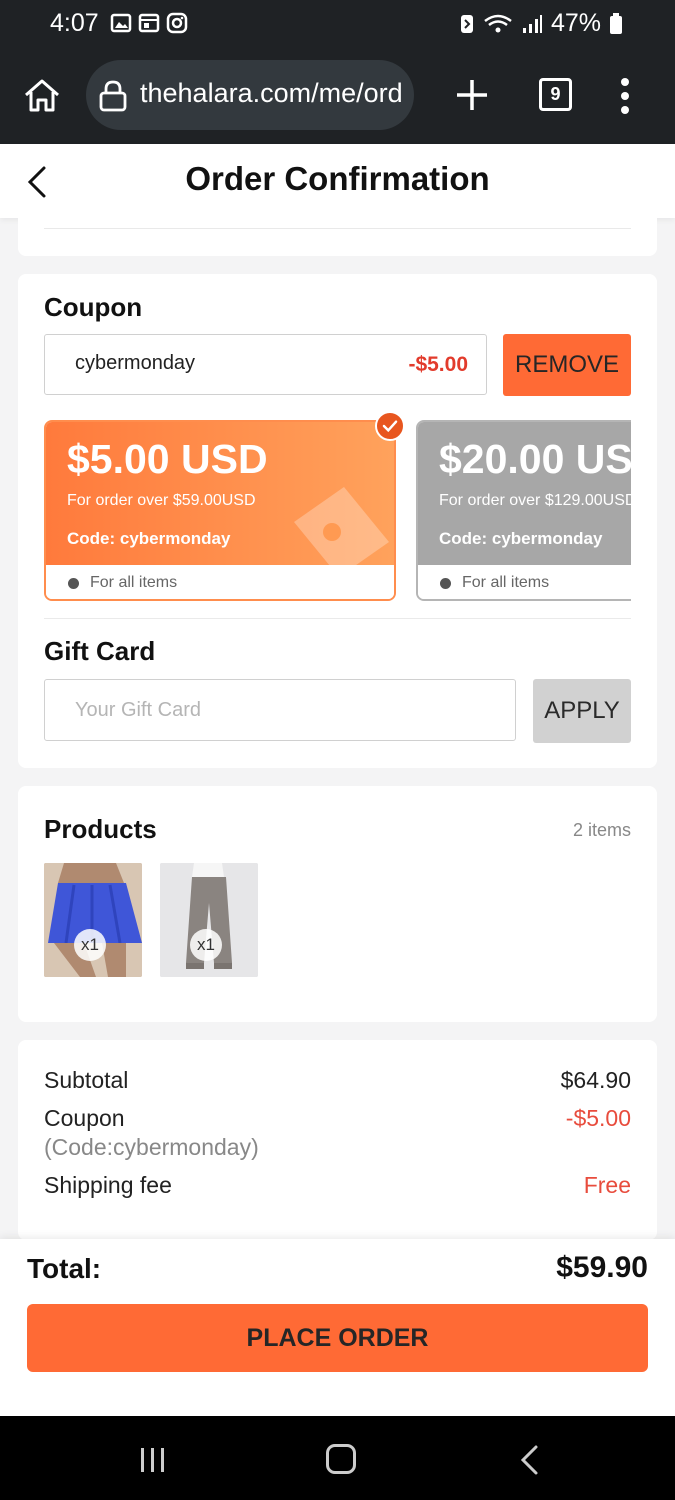  I want to click on subtotal-value: $64.90, so click(595, 1080).